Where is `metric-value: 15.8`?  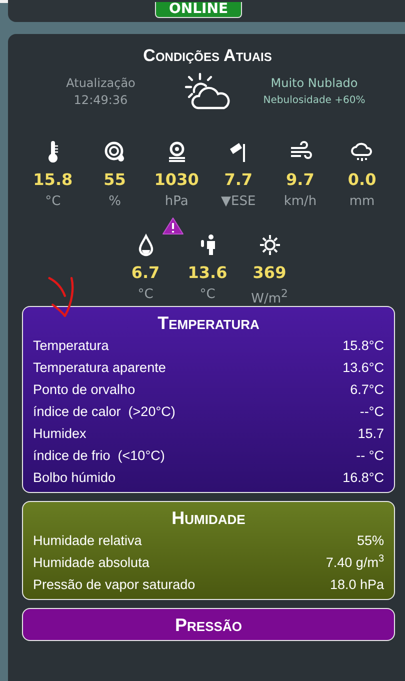
metric-value: 15.8 is located at coordinates (53, 179).